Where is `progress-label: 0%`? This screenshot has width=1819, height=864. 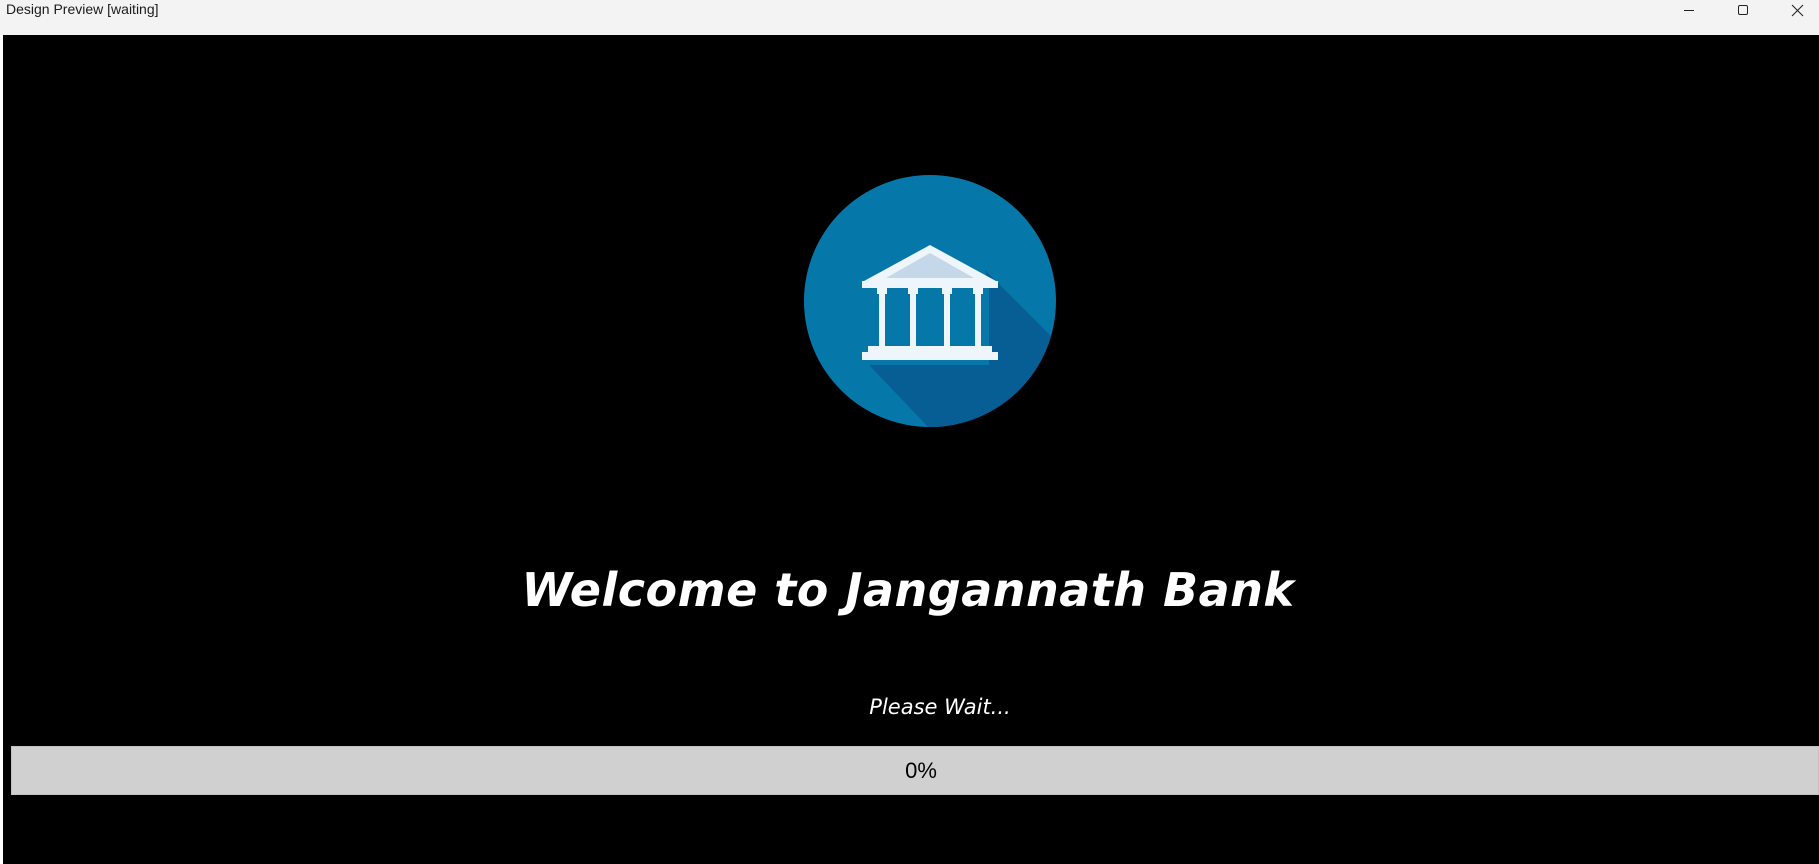 progress-label: 0% is located at coordinates (921, 770).